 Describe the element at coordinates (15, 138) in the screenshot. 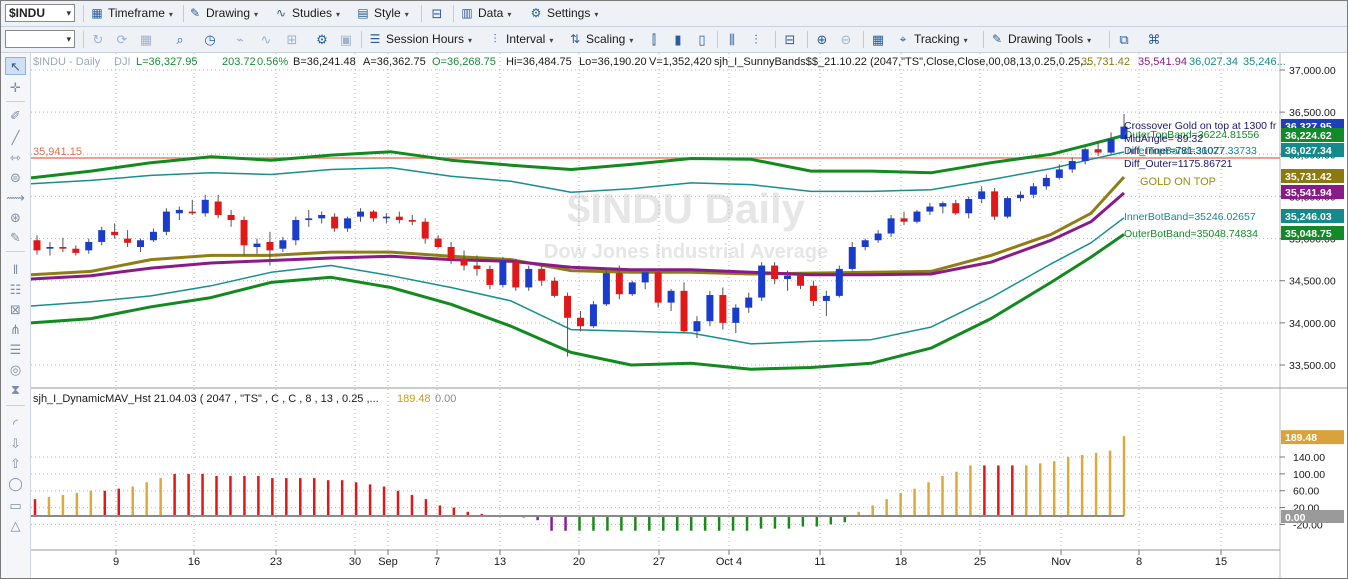

I see `trendline-icon: ╱` at that location.